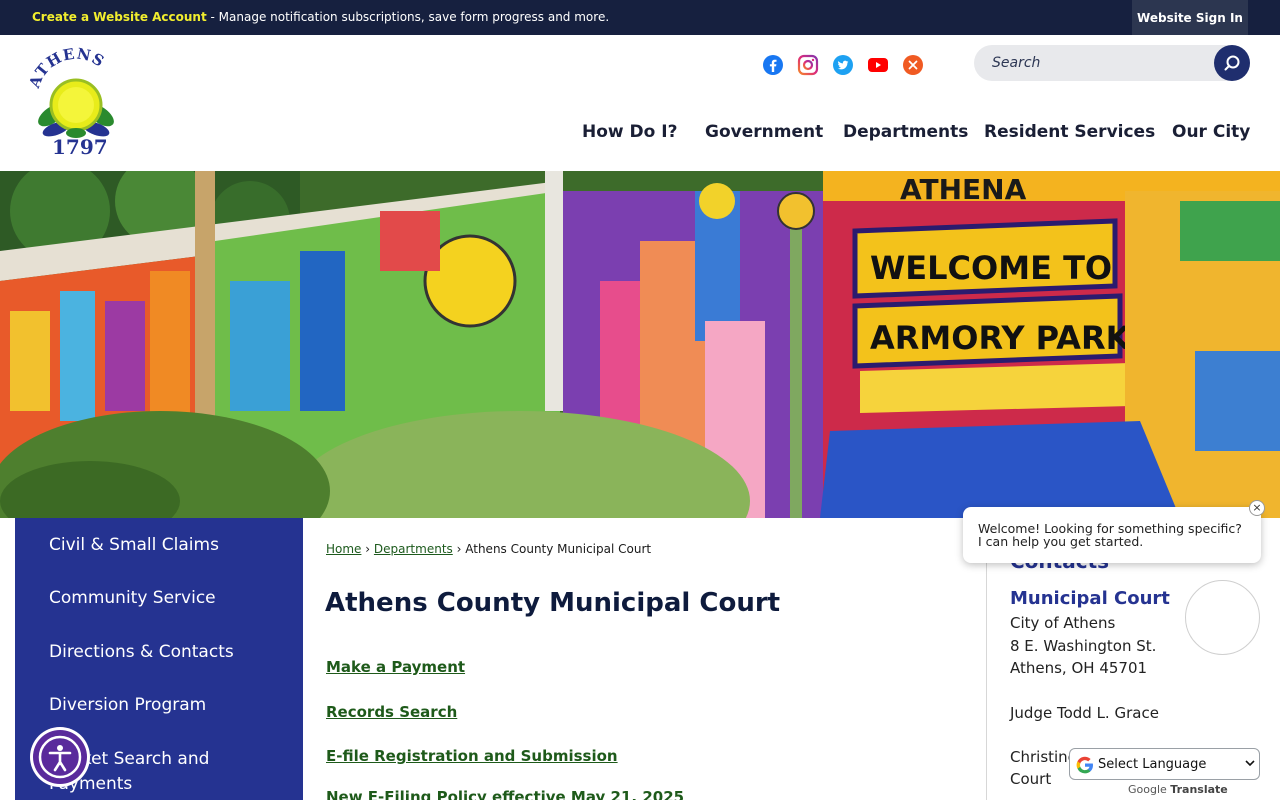 This screenshot has height=800, width=1280. Describe the element at coordinates (472, 756) in the screenshot. I see `efile-registration-link: E-file Registration and Submission` at that location.